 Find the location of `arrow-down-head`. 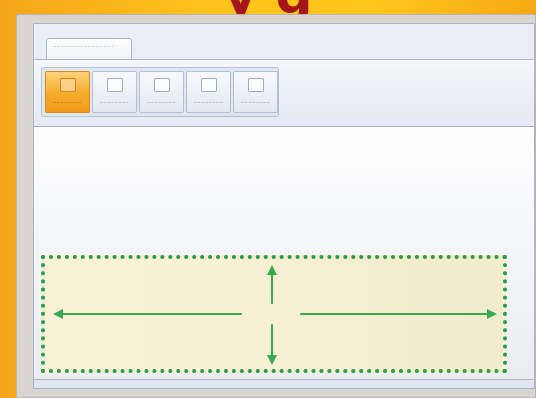

arrow-down-head is located at coordinates (272, 360).